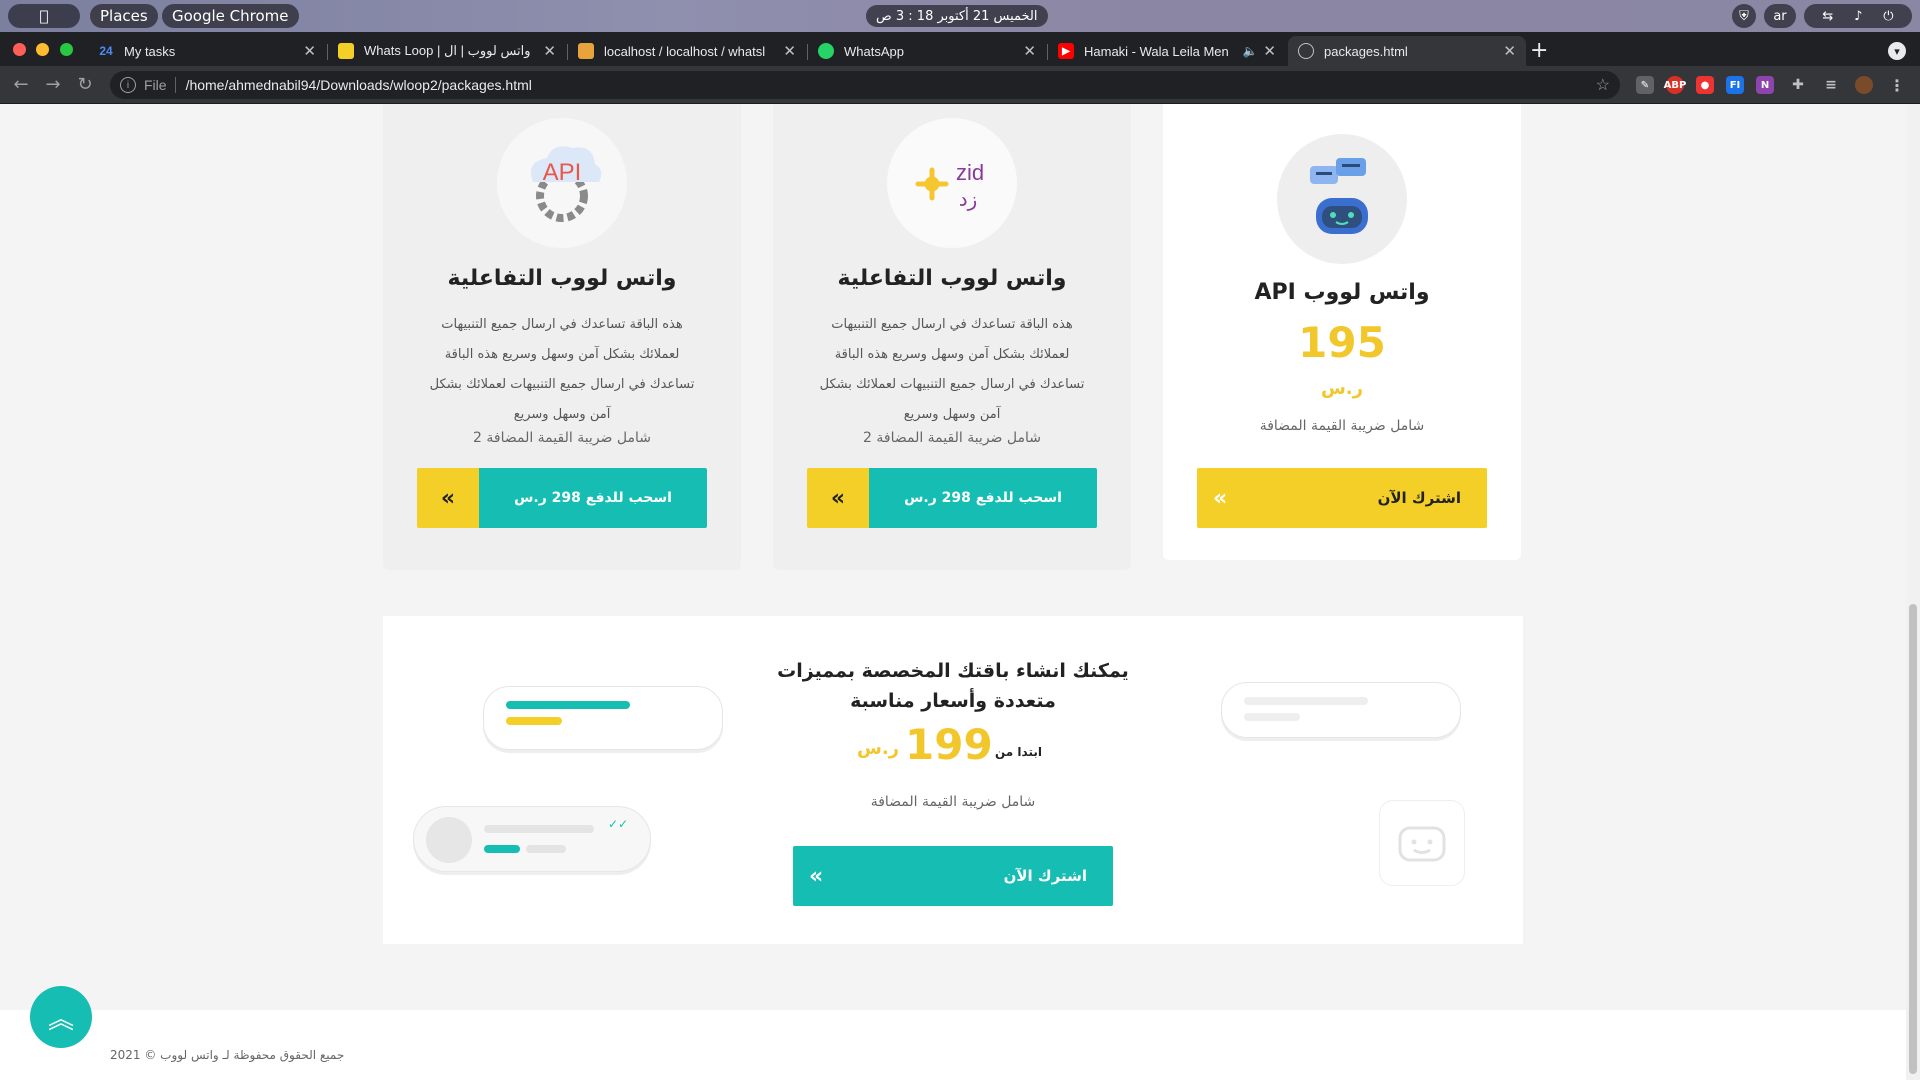 The height and width of the screenshot is (1080, 1920). Describe the element at coordinates (1780, 16) in the screenshot. I see `language-indicator: ar` at that location.